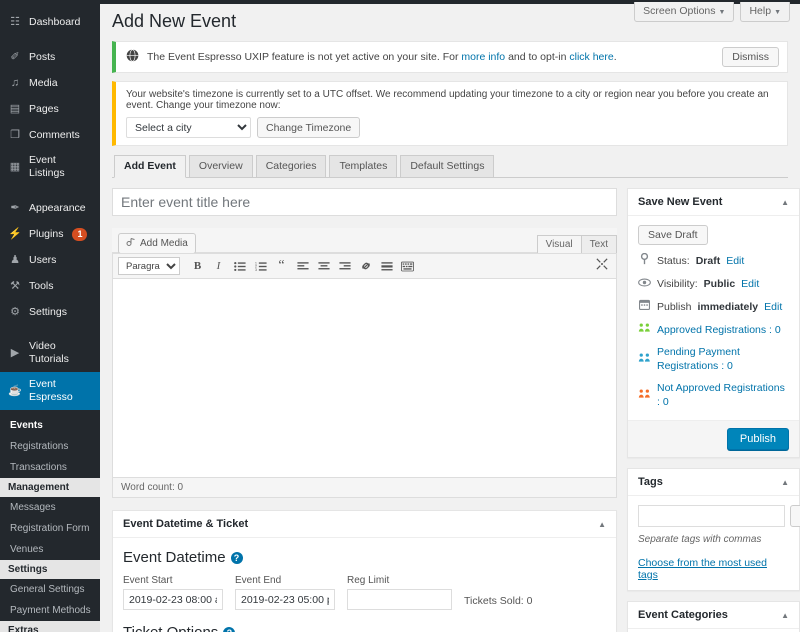  What do you see at coordinates (149, 266) in the screenshot?
I see `paragraph-format-select: Paragraph` at bounding box center [149, 266].